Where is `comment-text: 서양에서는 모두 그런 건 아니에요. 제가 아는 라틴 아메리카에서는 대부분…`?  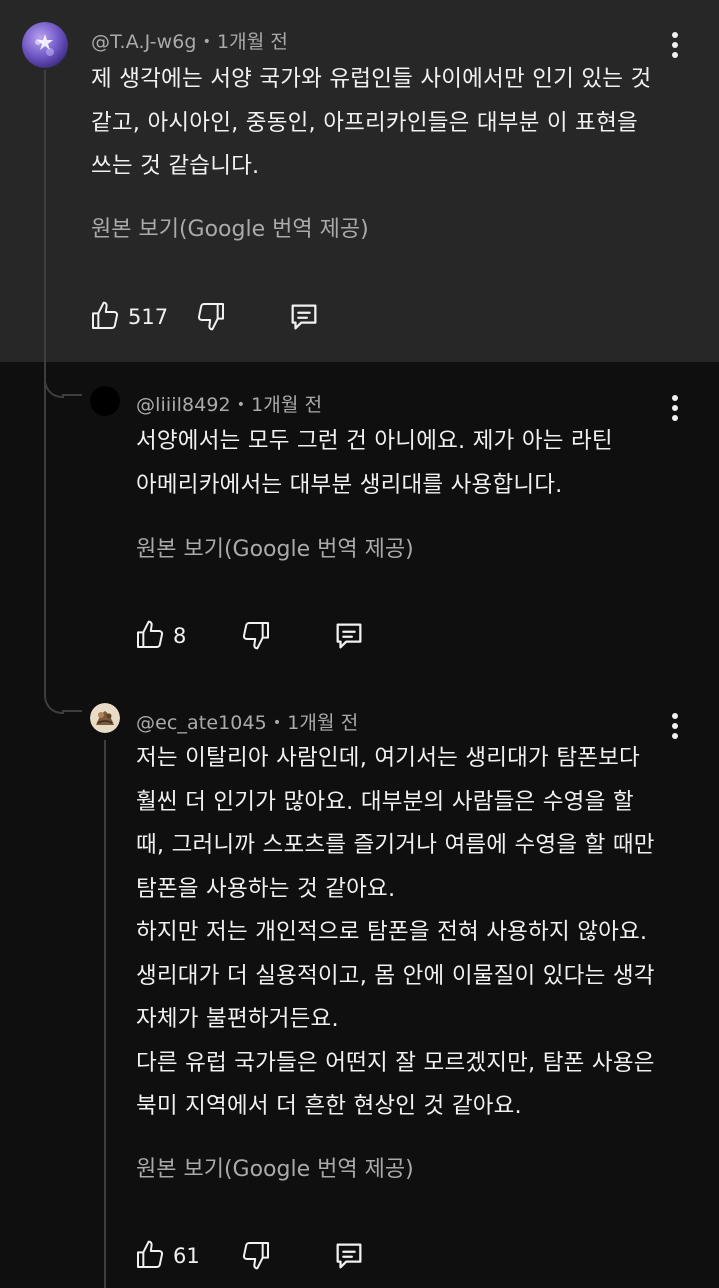 comment-text: 서양에서는 모두 그런 건 아니에요. 제가 아는 라틴 아메리카에서는 대부분… is located at coordinates (374, 463).